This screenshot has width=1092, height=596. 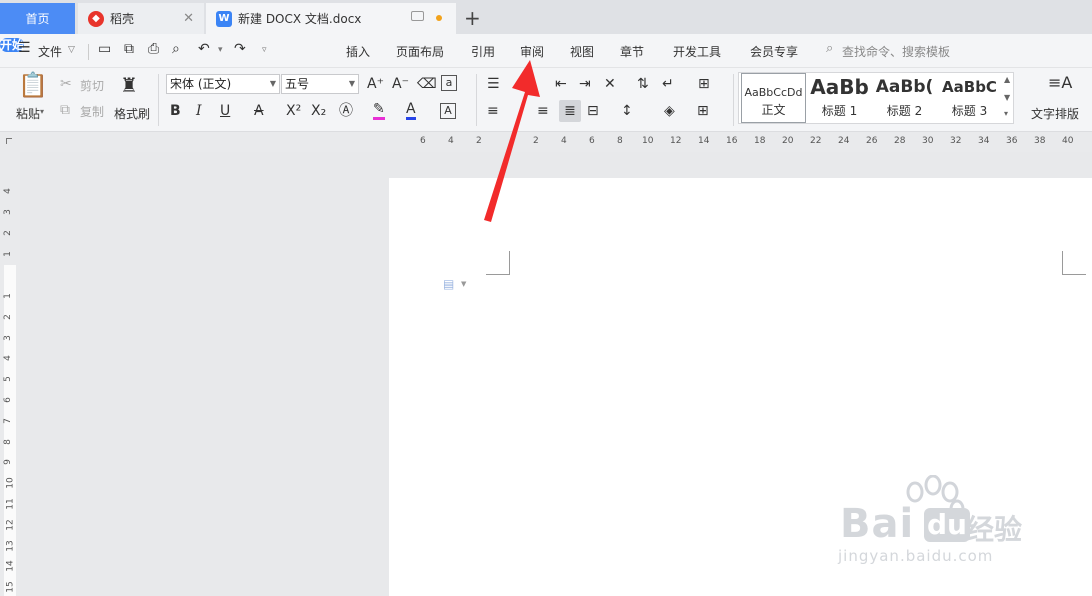 What do you see at coordinates (546, 17) in the screenshot?
I see `tab-bar: 首页 ◆ 稻壳 ✕ W 新建 DOCX 文档.docx +` at bounding box center [546, 17].